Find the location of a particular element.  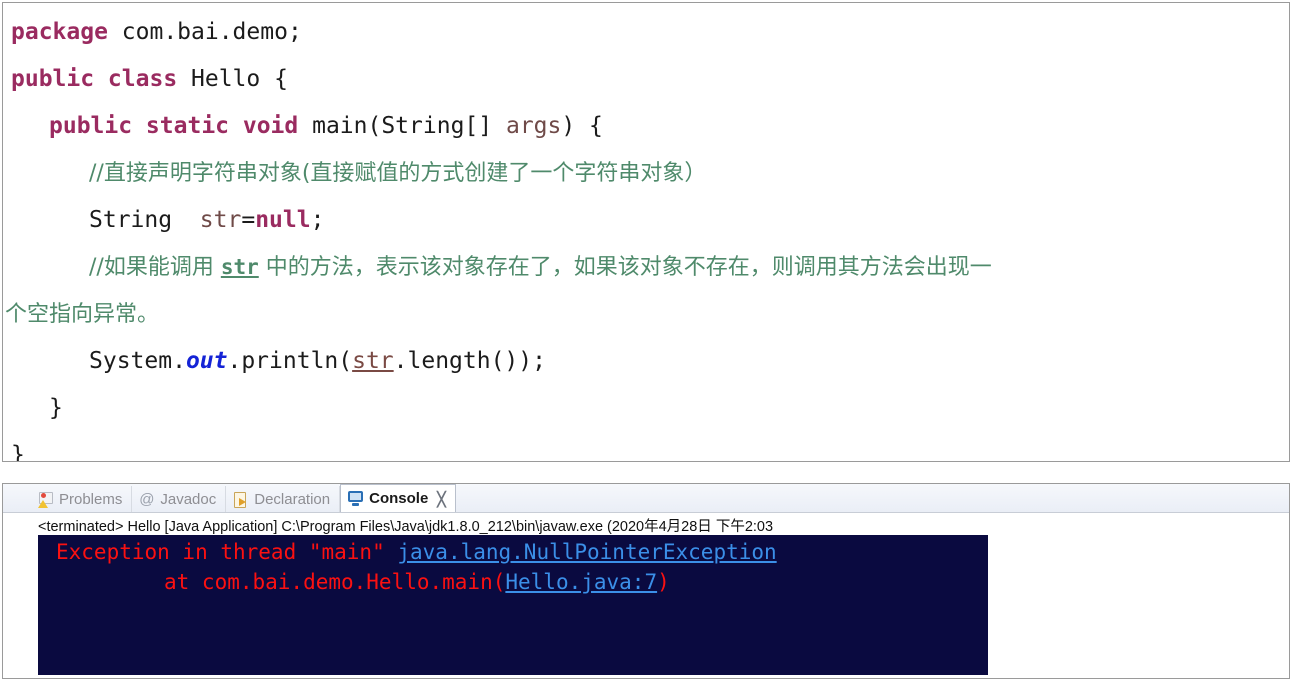

console-output-line: at com.bai.demo.Hello.main(Hello.java:7) is located at coordinates (513, 582).